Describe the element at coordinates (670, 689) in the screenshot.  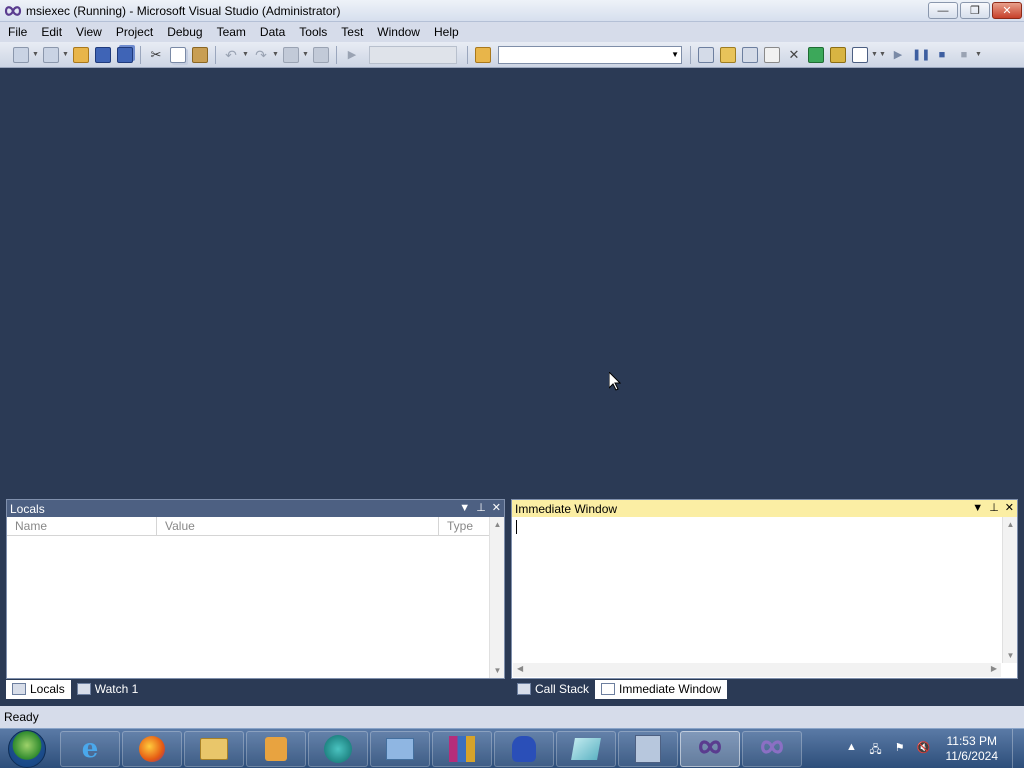
I see `tab-immediate-window-label: Immediate Window` at that location.